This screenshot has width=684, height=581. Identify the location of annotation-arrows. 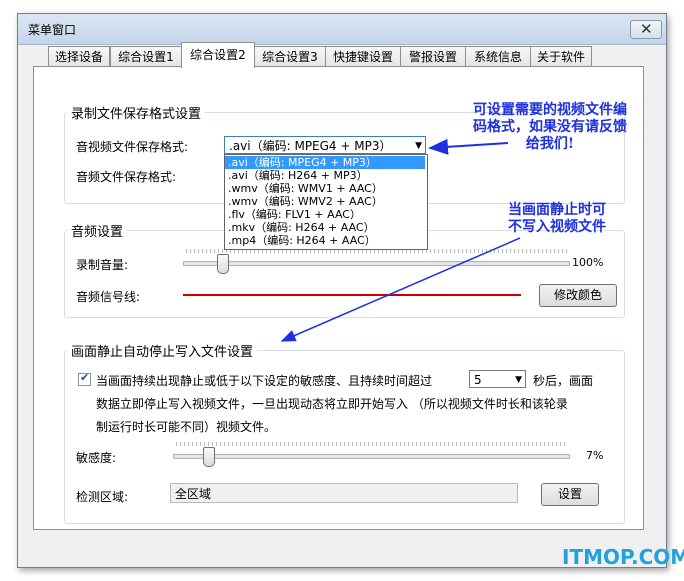
(400, 240).